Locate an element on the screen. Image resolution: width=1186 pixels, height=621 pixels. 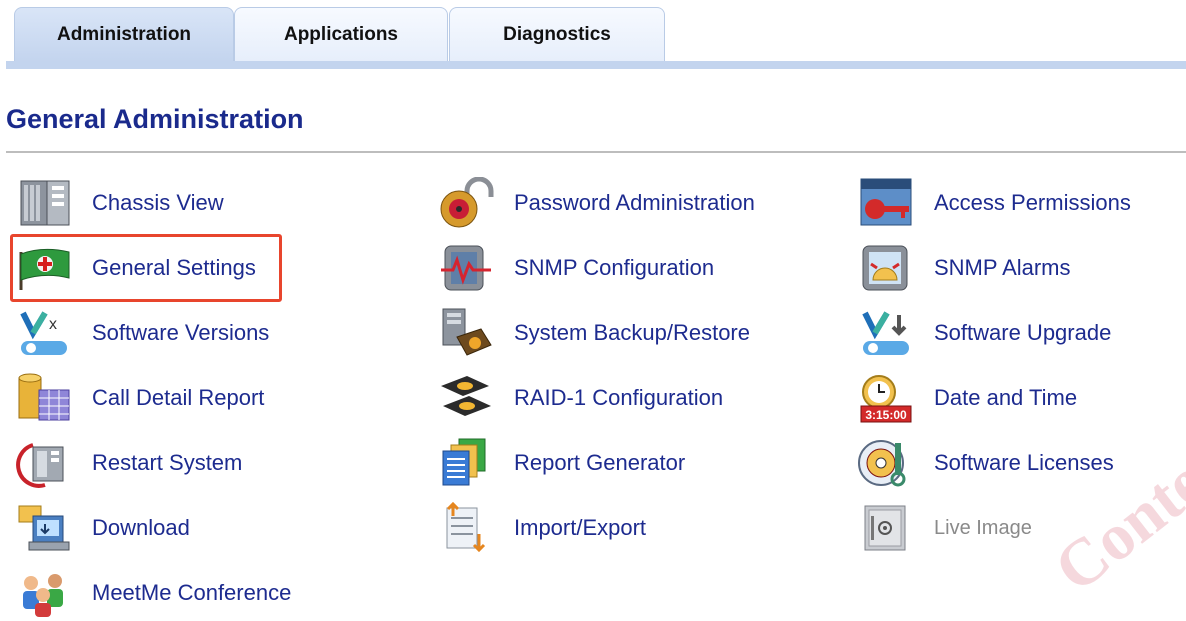
system-backup-restore-label: System Backup/Restore is located at coordinates (632, 332).